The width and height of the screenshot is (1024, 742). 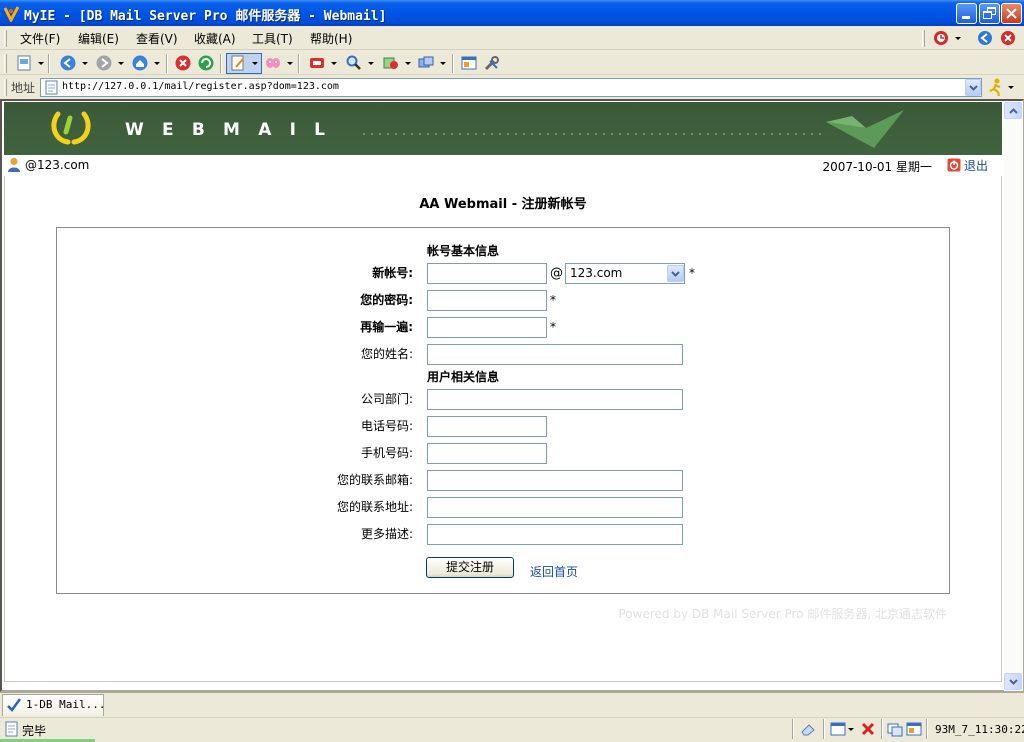 I want to click on new-account-input, so click(x=487, y=273).